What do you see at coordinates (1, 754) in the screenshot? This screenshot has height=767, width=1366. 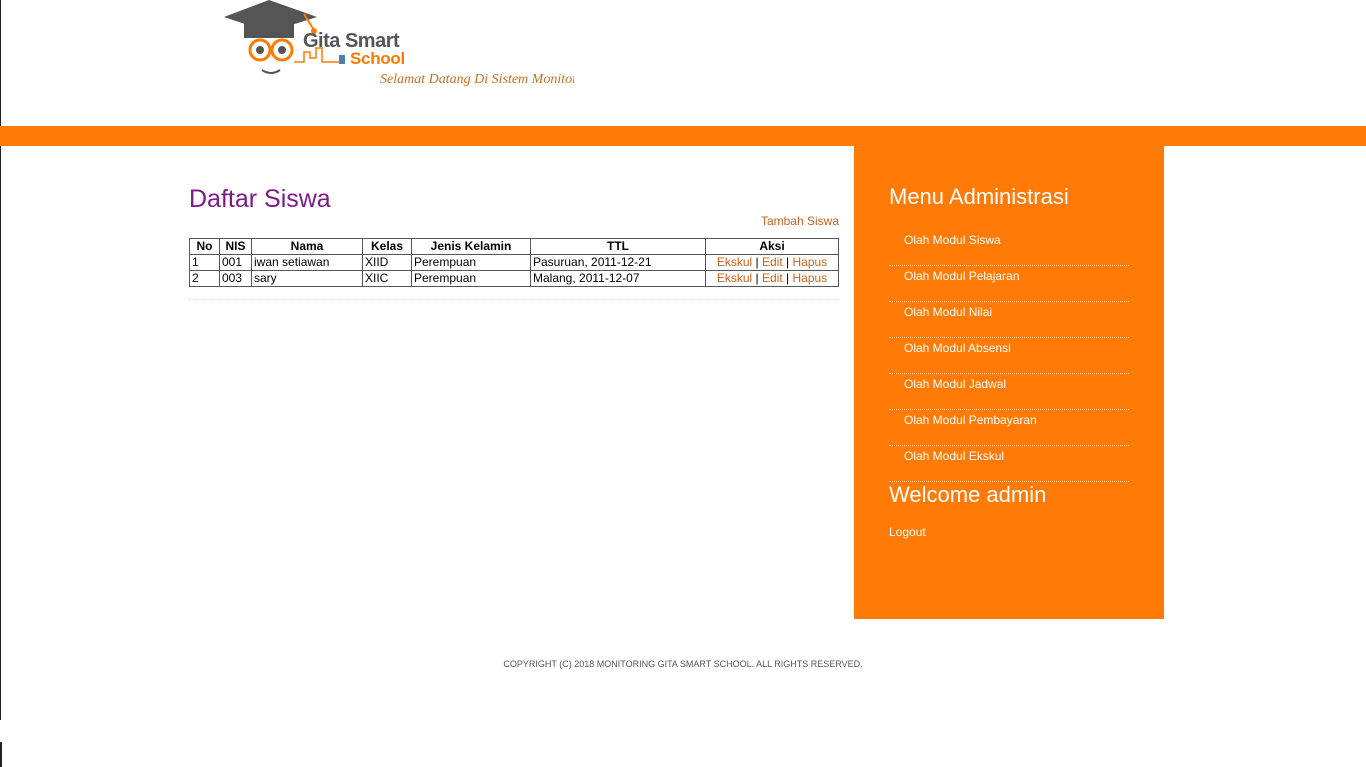 I see `window-left-edge-bottom` at bounding box center [1, 754].